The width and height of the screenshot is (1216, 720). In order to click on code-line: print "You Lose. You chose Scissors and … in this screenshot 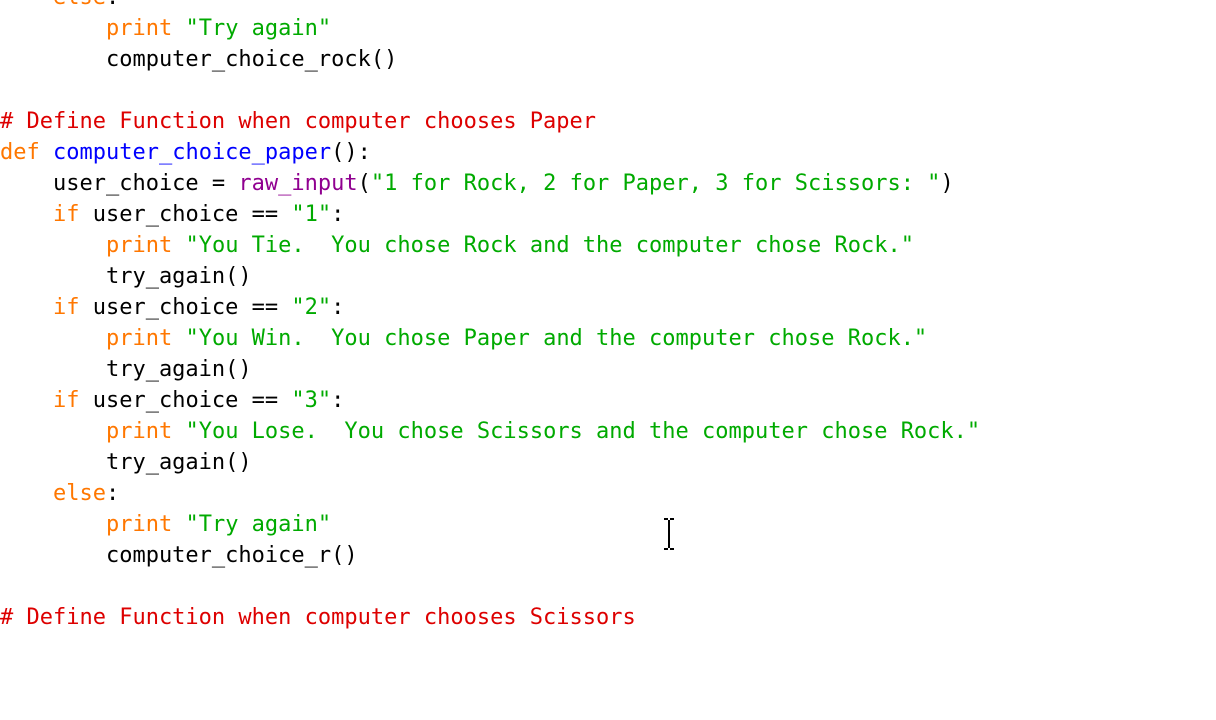, I will do `click(490, 431)`.